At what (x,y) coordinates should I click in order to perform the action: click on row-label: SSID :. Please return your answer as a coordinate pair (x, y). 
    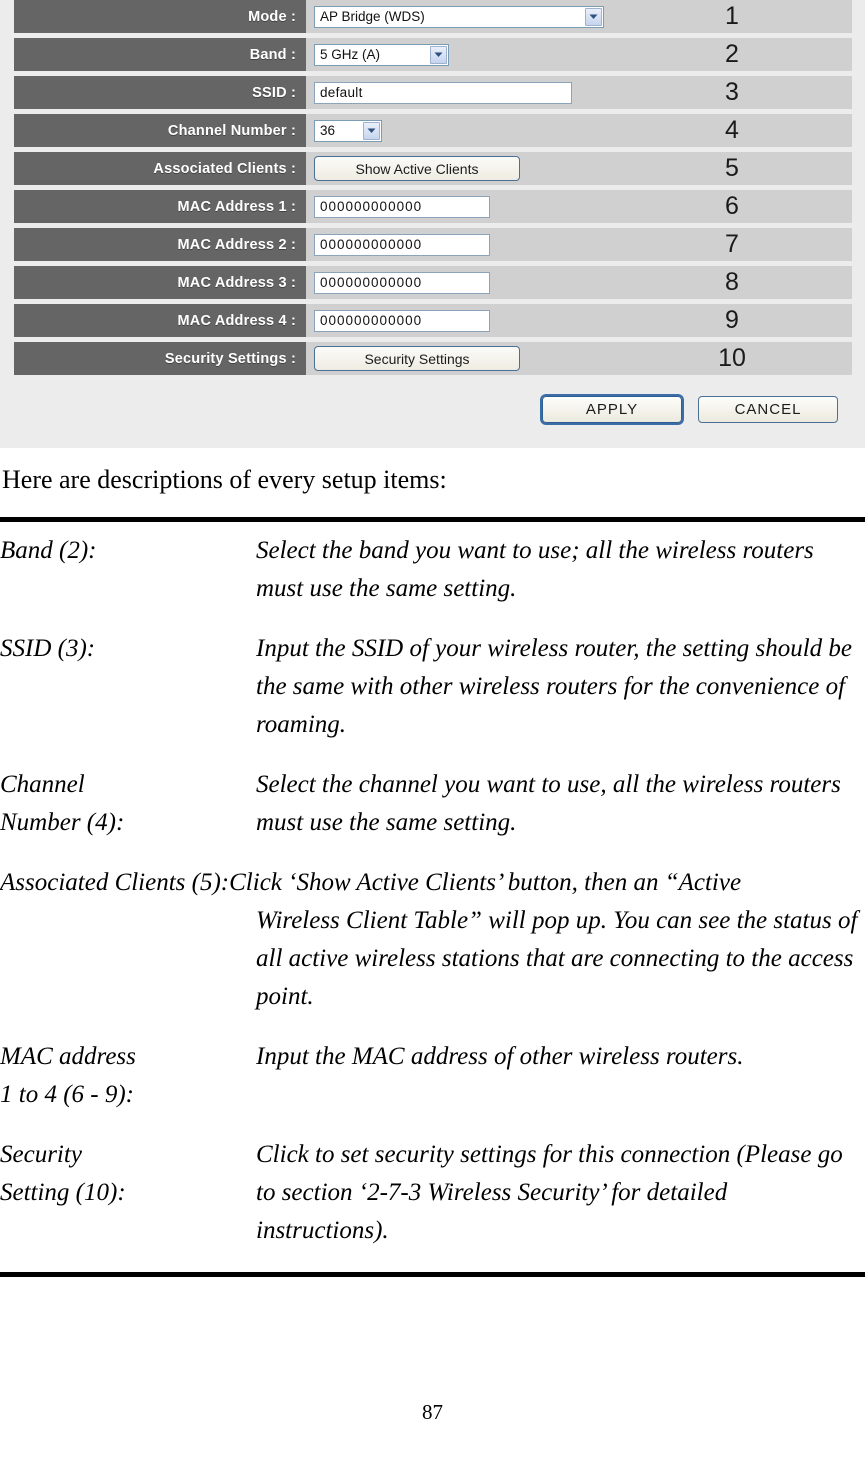
    Looking at the image, I should click on (160, 92).